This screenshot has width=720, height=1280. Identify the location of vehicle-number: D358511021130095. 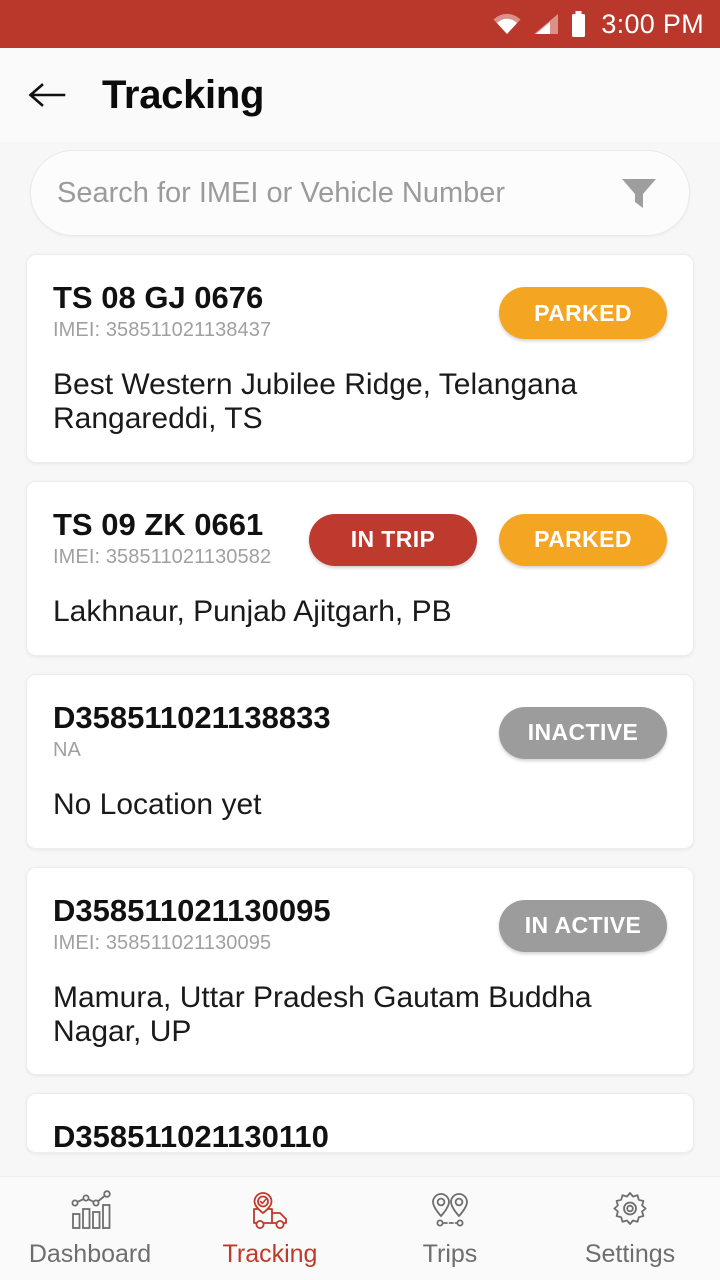
(192, 910).